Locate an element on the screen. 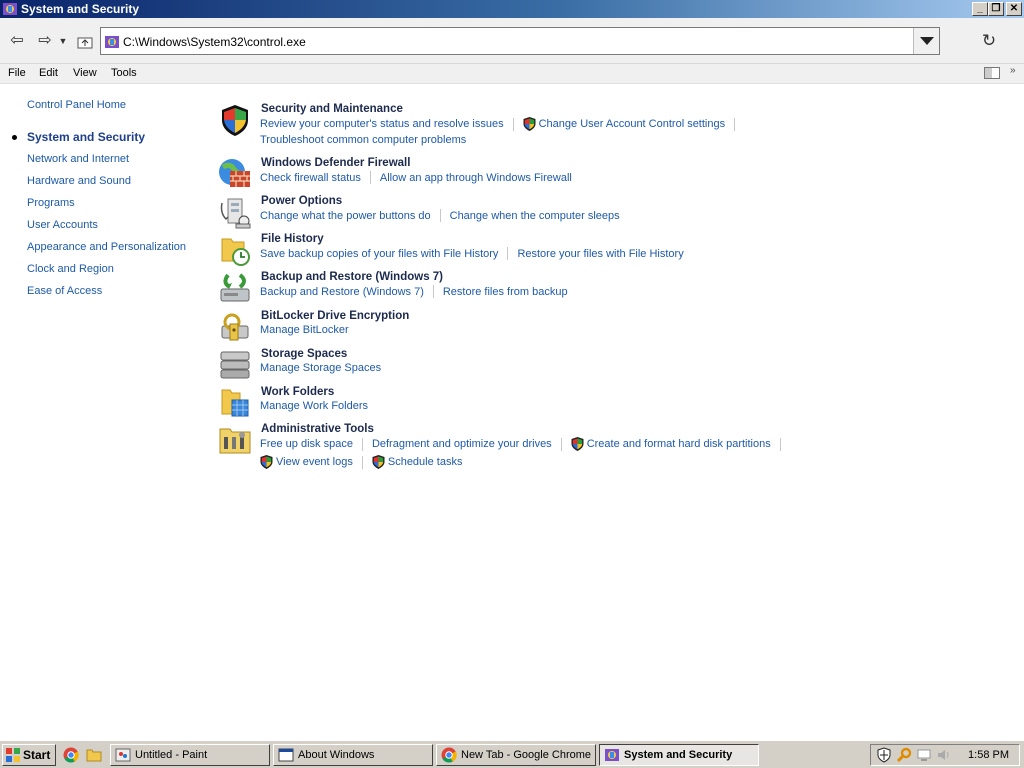 The width and height of the screenshot is (1024, 768). task-link: Troubleshoot common computer problems is located at coordinates (363, 140).